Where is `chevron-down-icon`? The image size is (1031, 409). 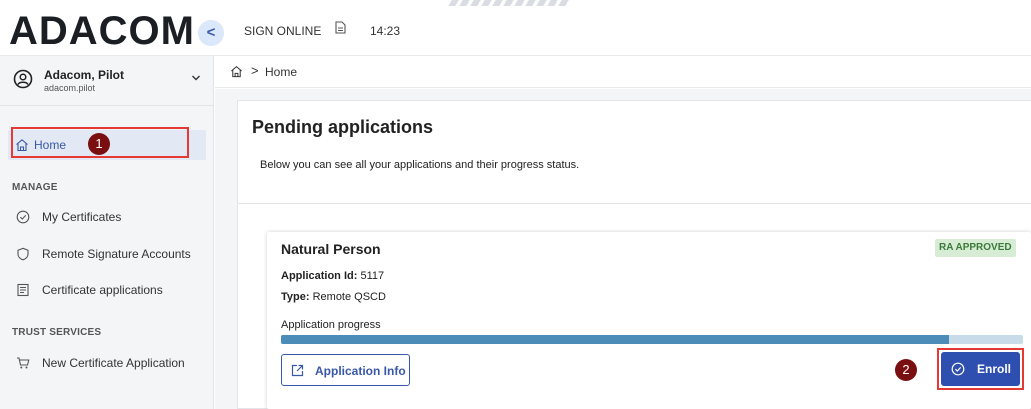 chevron-down-icon is located at coordinates (196, 78).